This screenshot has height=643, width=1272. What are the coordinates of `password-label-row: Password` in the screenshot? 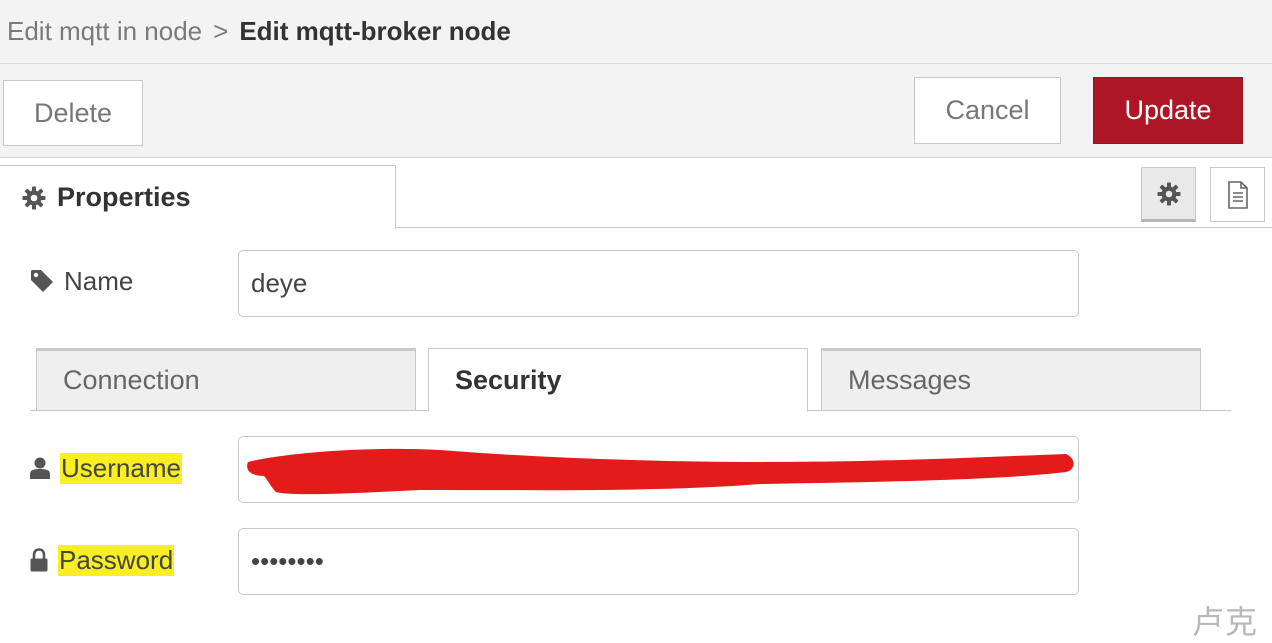 It's located at (102, 560).